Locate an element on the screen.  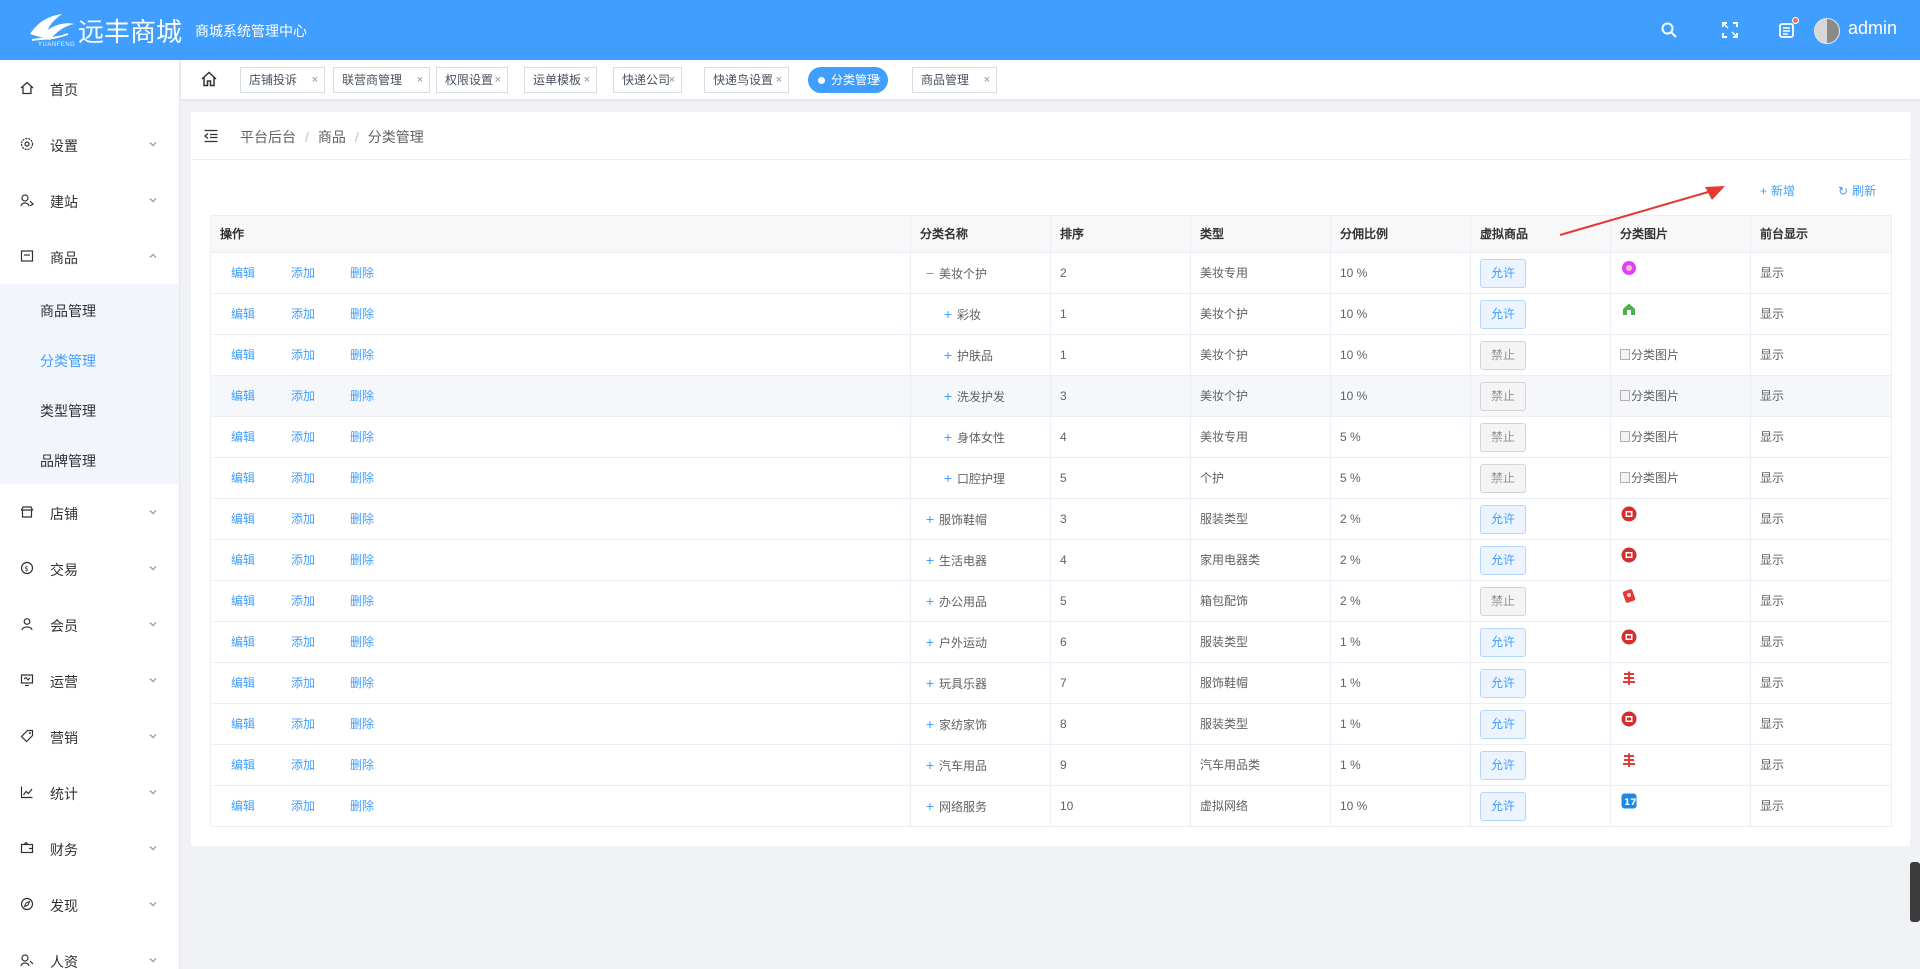
sidebar-item-trade: $ 交易 is located at coordinates (89, 568).